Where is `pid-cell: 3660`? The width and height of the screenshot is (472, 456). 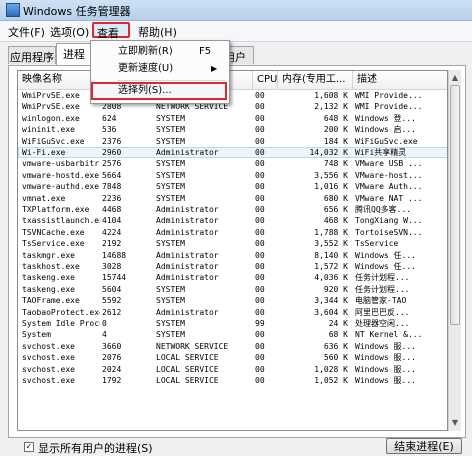 pid-cell: 3660 is located at coordinates (112, 346).